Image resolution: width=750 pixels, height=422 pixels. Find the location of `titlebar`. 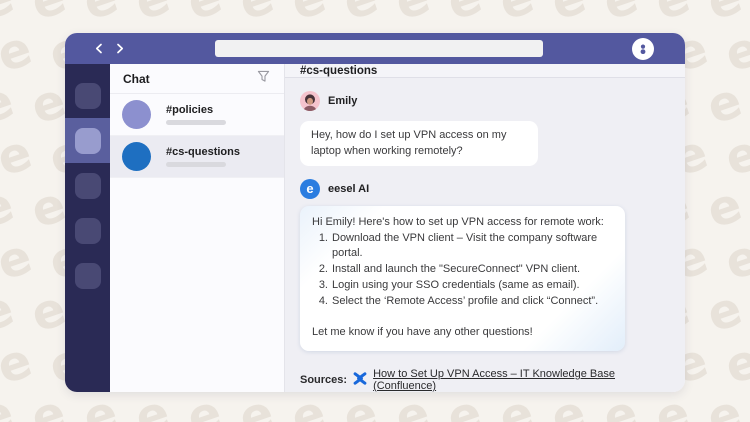

titlebar is located at coordinates (375, 48).